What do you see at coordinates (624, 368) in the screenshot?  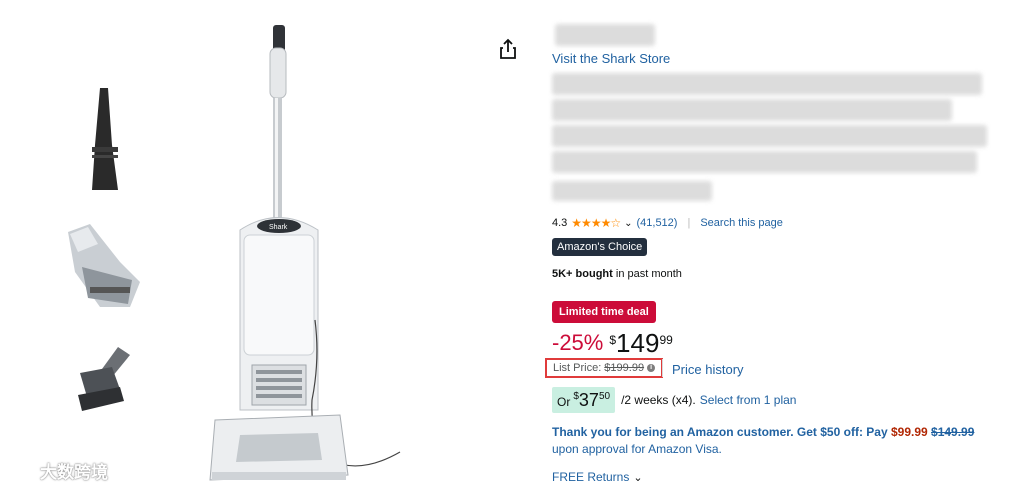 I see `list-price-value: $199.99` at bounding box center [624, 368].